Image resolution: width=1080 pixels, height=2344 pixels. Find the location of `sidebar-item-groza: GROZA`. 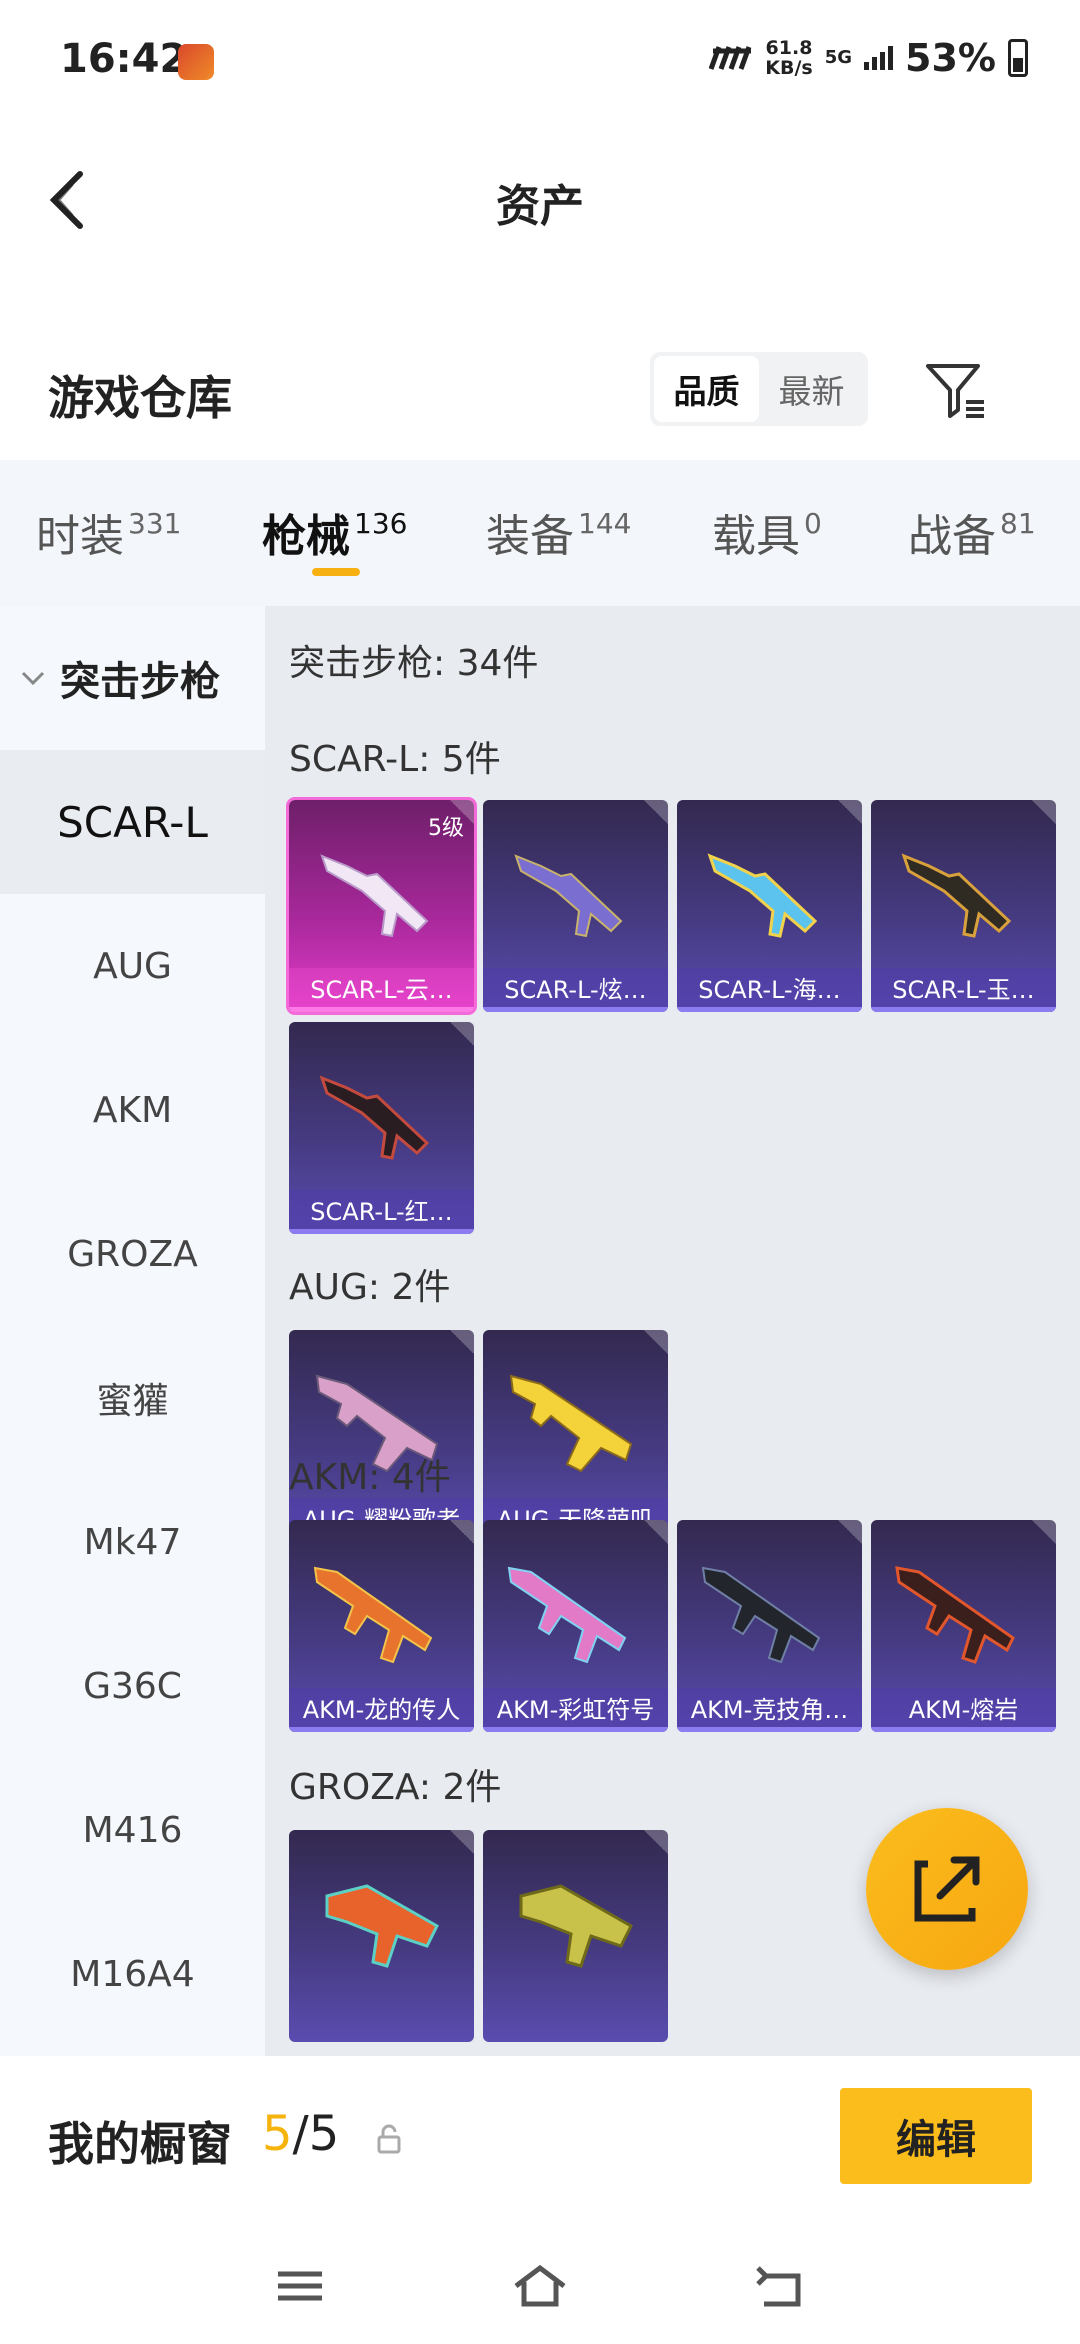

sidebar-item-groza: GROZA is located at coordinates (132, 1254).